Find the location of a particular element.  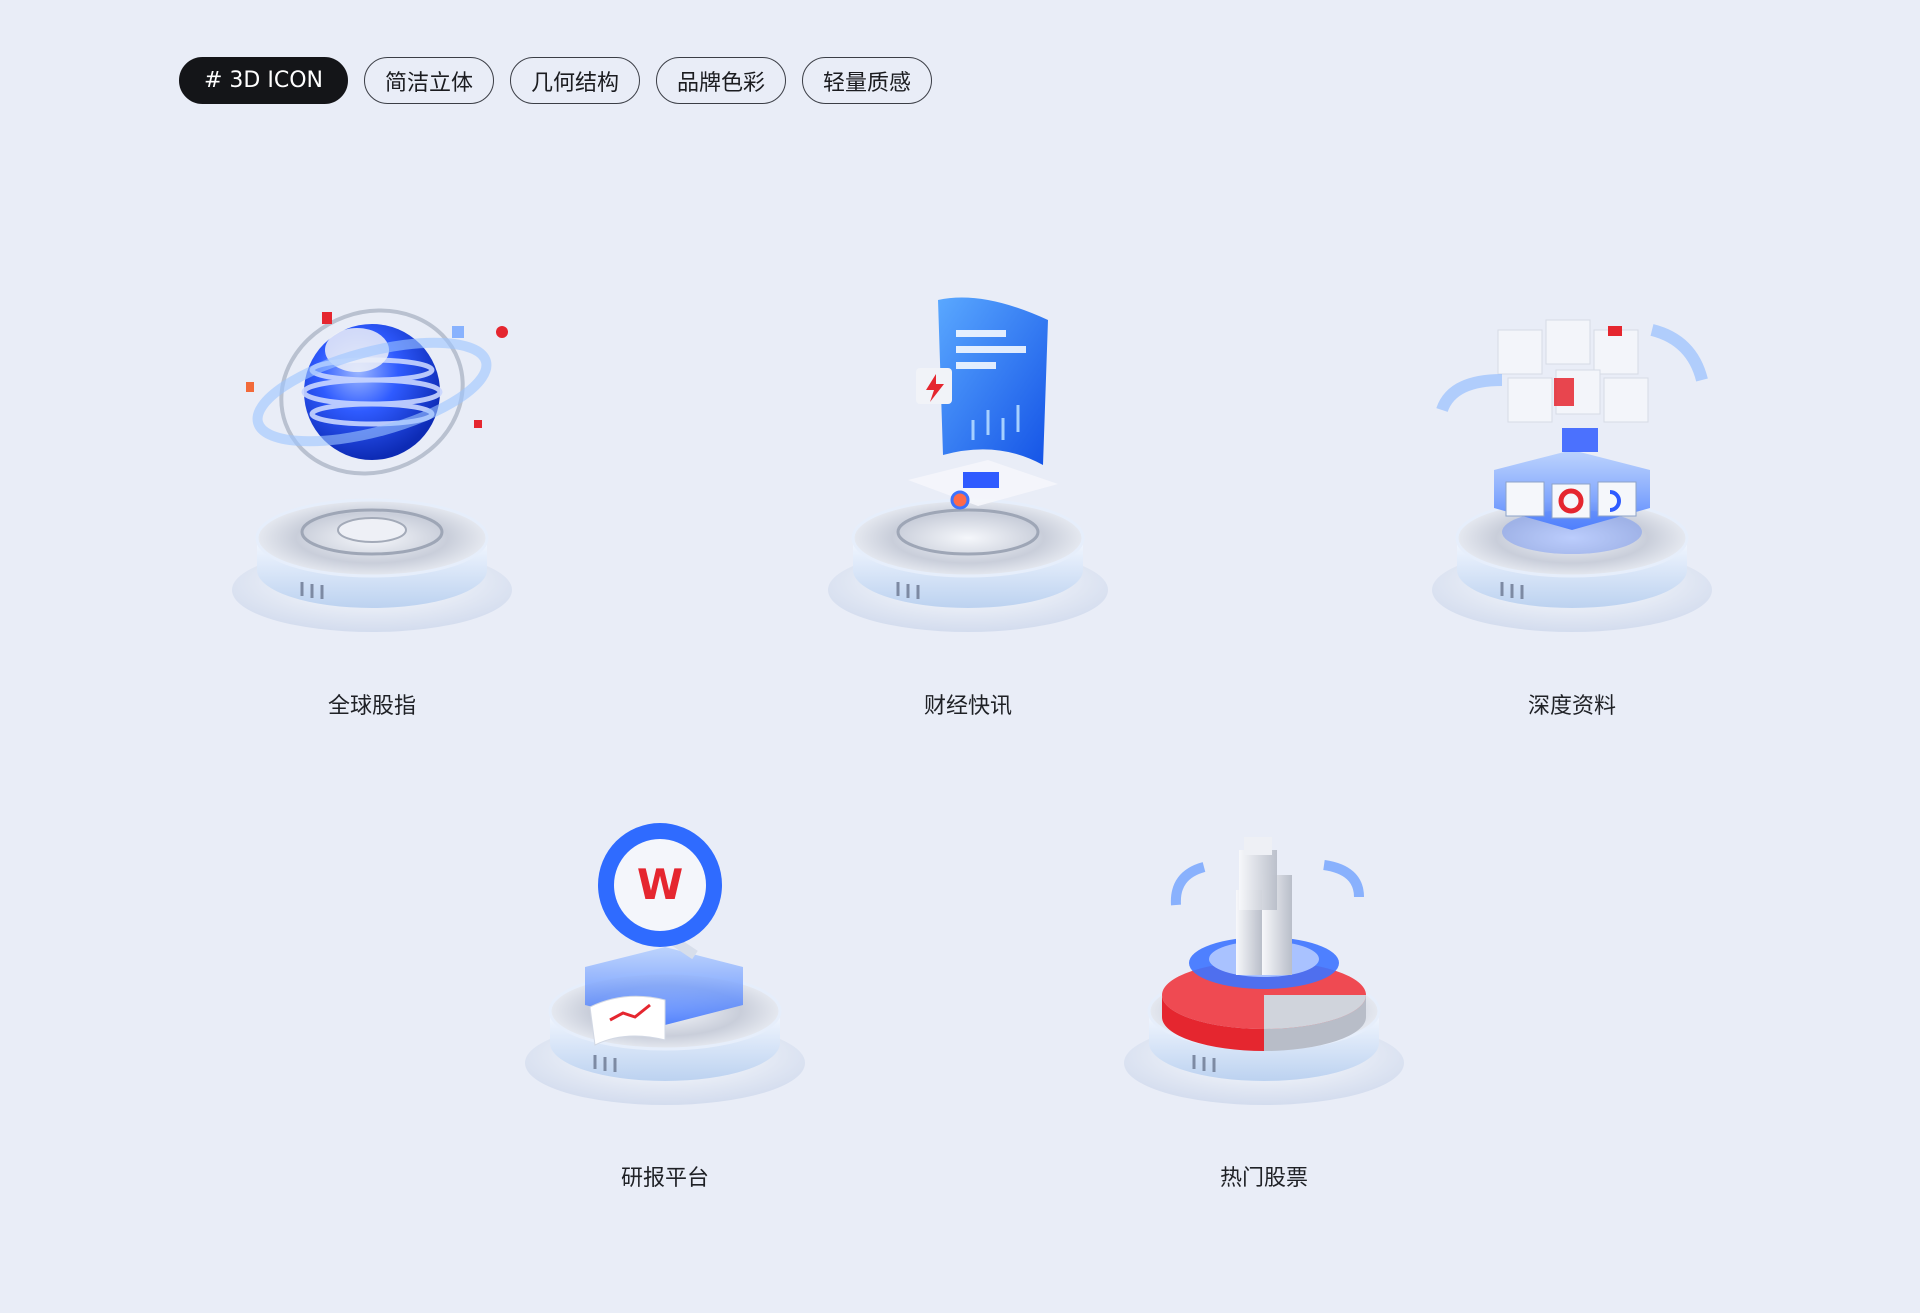

tag-simple-3d: 简洁立体 is located at coordinates (428, 80).